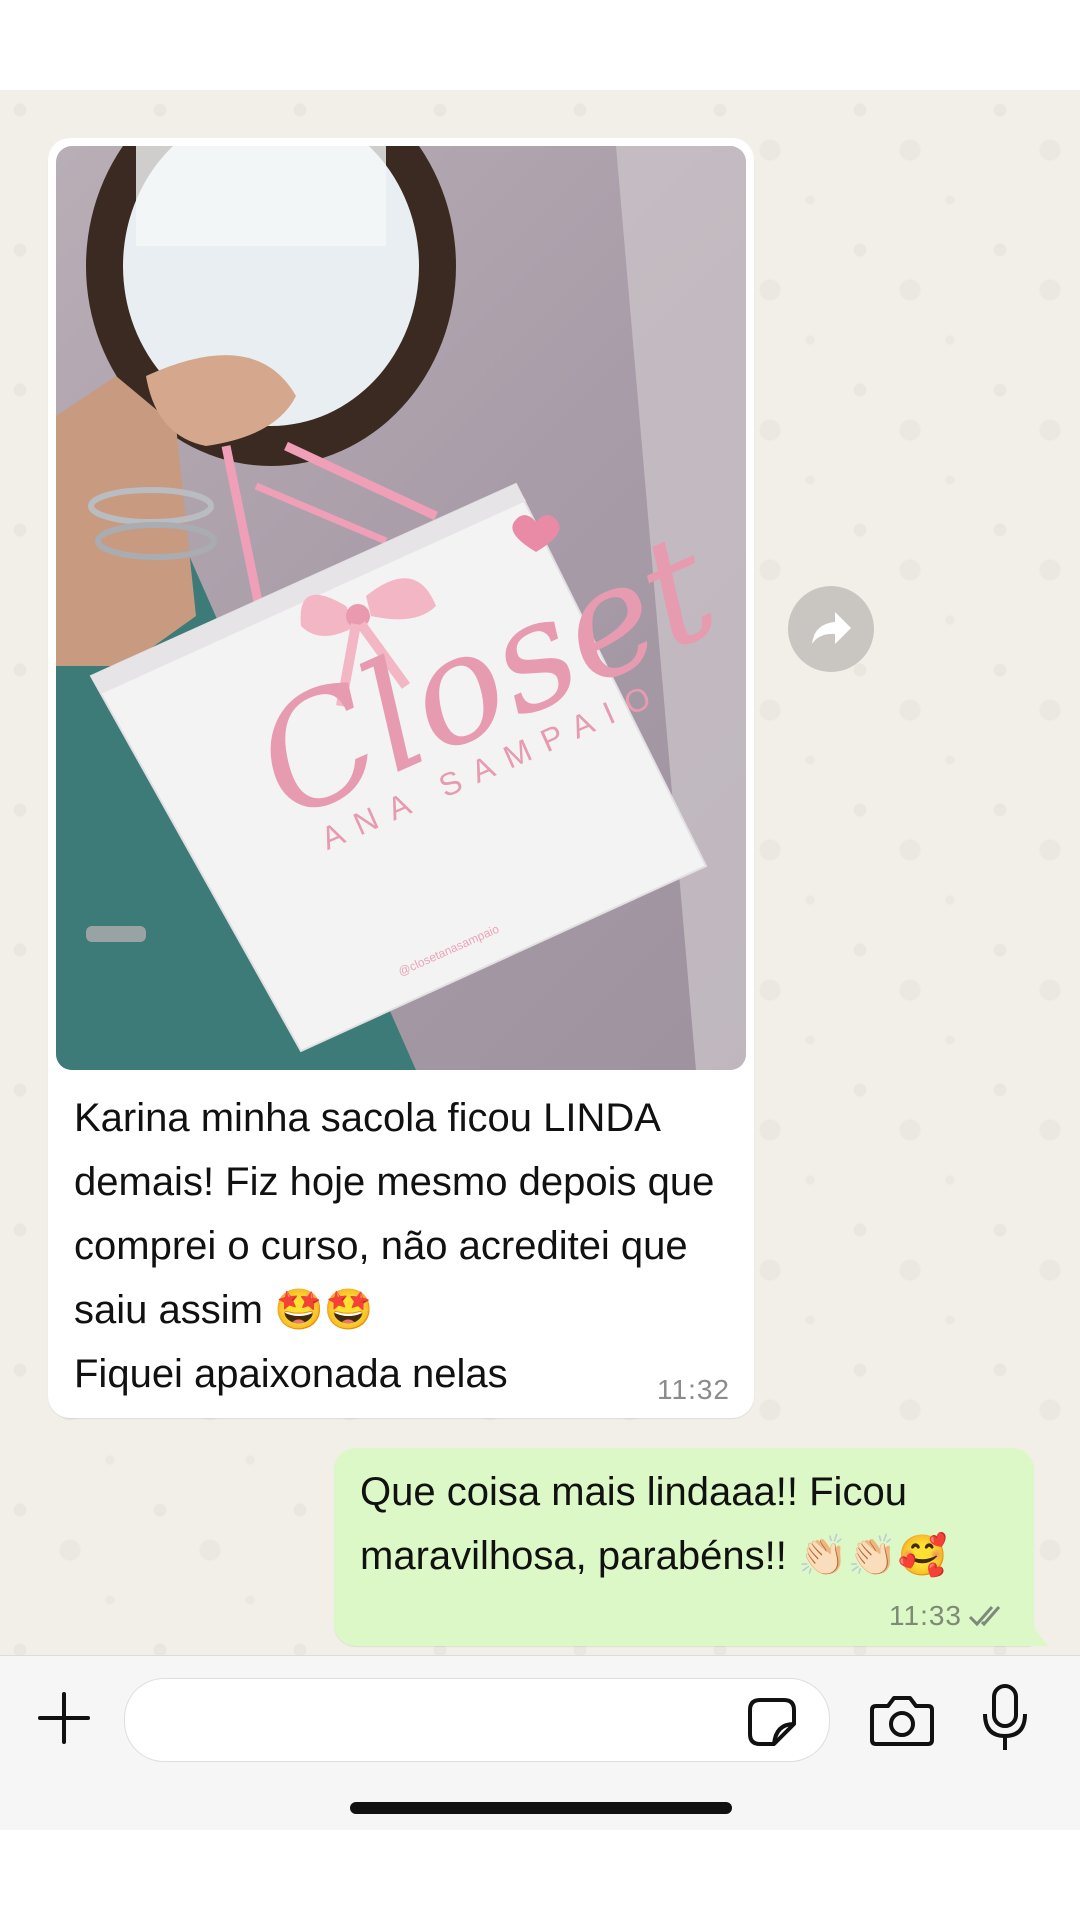  Describe the element at coordinates (477, 1720) in the screenshot. I see `message-input` at that location.